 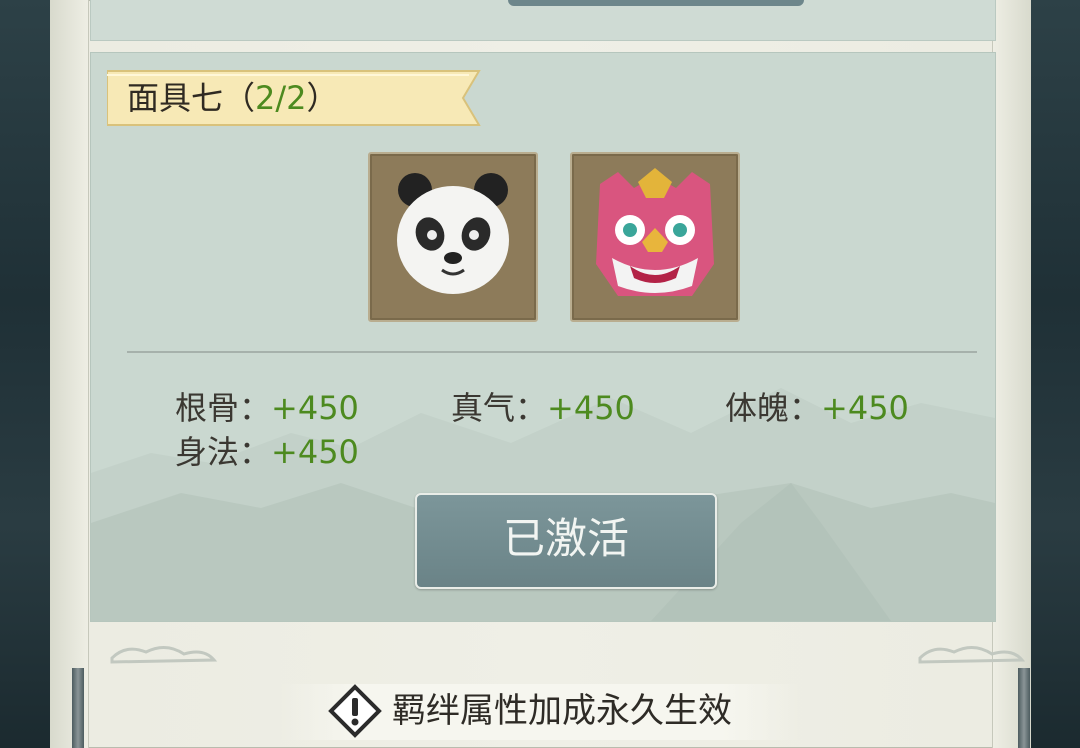 What do you see at coordinates (78, 708) in the screenshot?
I see `scroll-rod-left` at bounding box center [78, 708].